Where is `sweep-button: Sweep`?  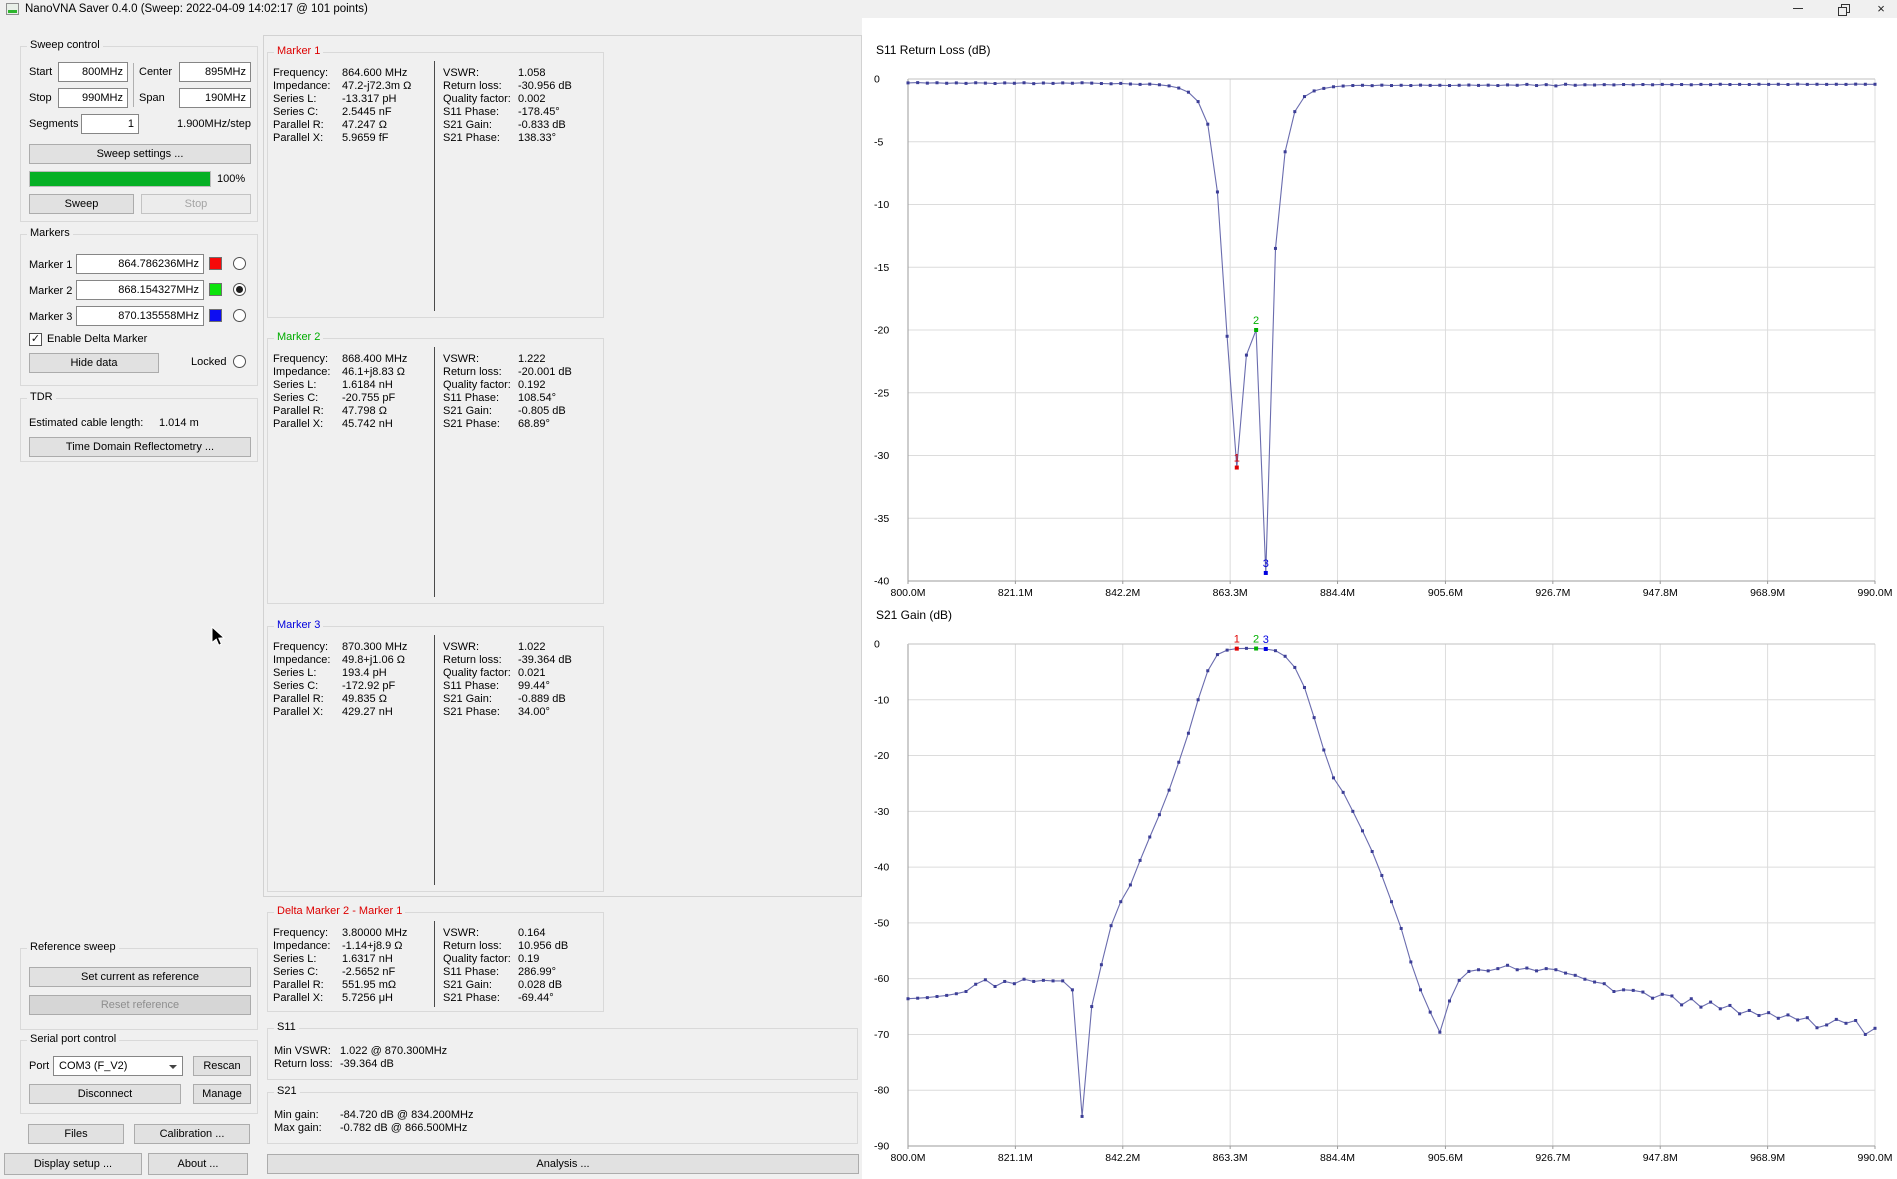 sweep-button: Sweep is located at coordinates (81, 204).